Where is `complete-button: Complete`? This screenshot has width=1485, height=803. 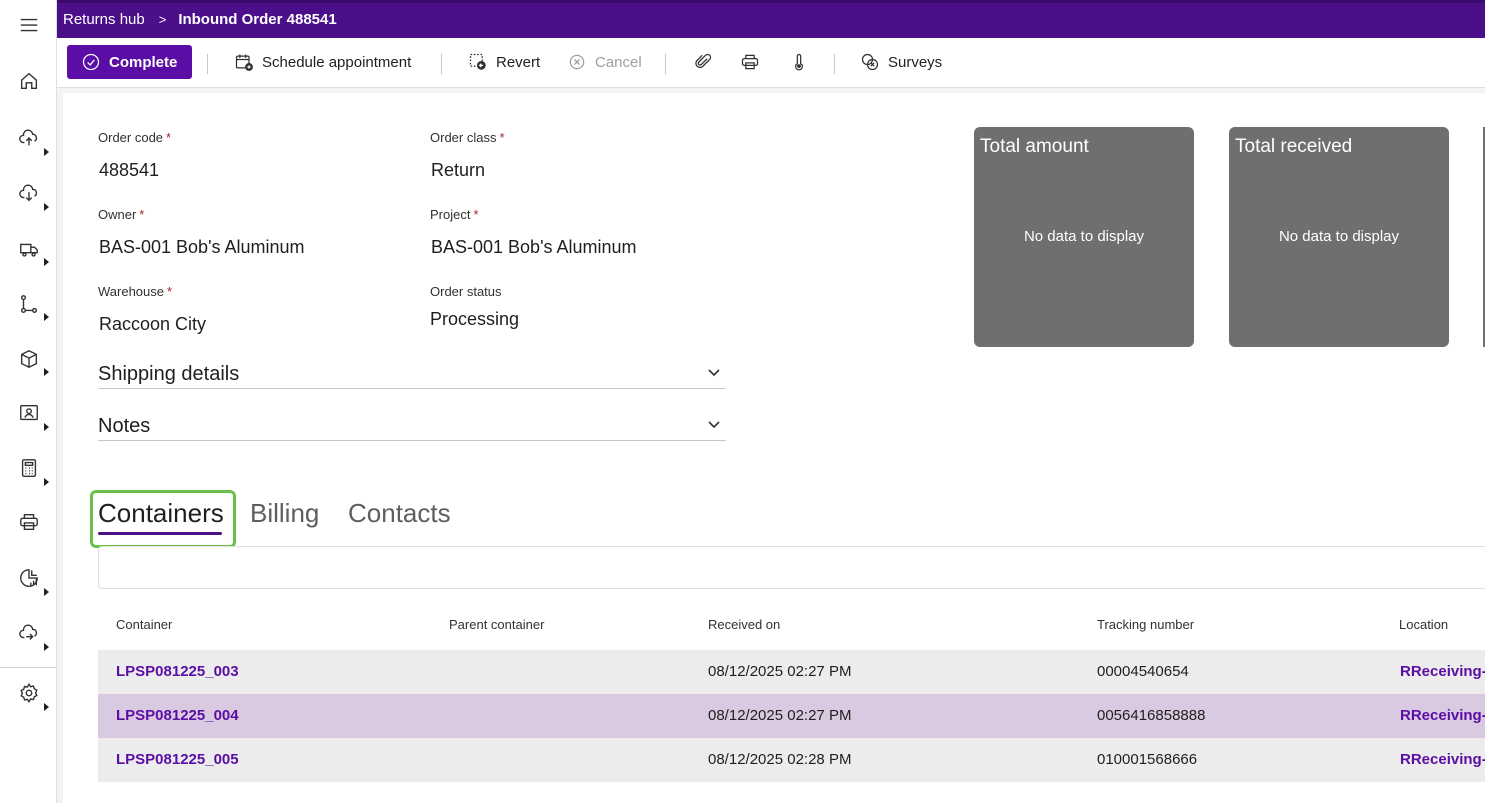 complete-button: Complete is located at coordinates (129, 62).